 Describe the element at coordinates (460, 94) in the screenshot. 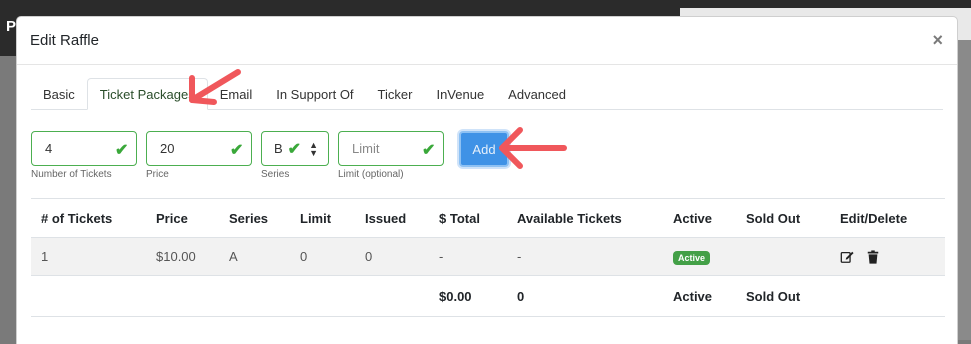

I see `tab-invenue: InVenue` at that location.